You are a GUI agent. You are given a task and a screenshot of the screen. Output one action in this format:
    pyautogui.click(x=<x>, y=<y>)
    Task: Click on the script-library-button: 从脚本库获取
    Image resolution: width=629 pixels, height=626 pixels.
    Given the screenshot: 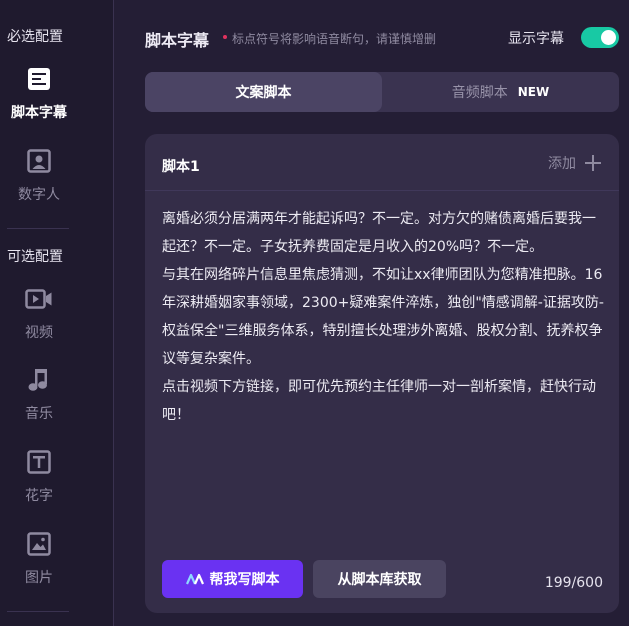 What is the action you would take?
    pyautogui.click(x=379, y=579)
    